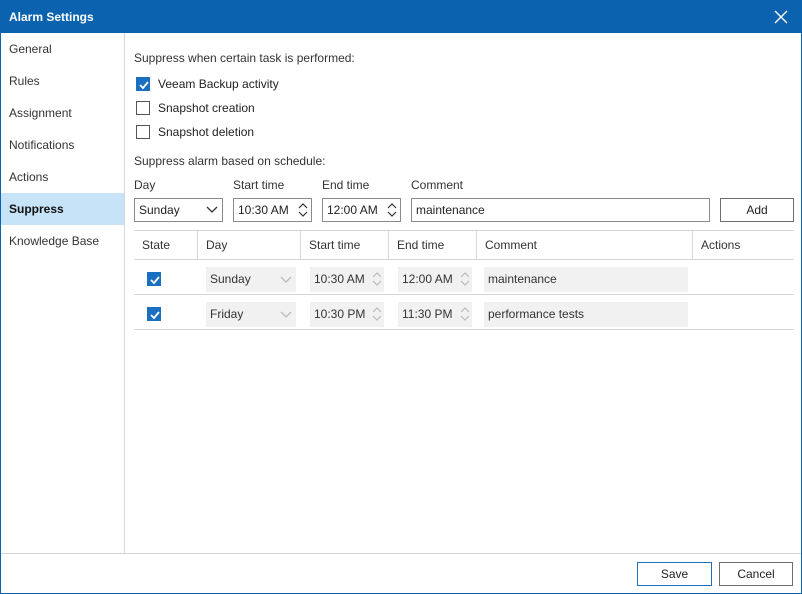 This screenshot has width=802, height=594. What do you see at coordinates (743, 245) in the screenshot?
I see `header-actions: Actions` at bounding box center [743, 245].